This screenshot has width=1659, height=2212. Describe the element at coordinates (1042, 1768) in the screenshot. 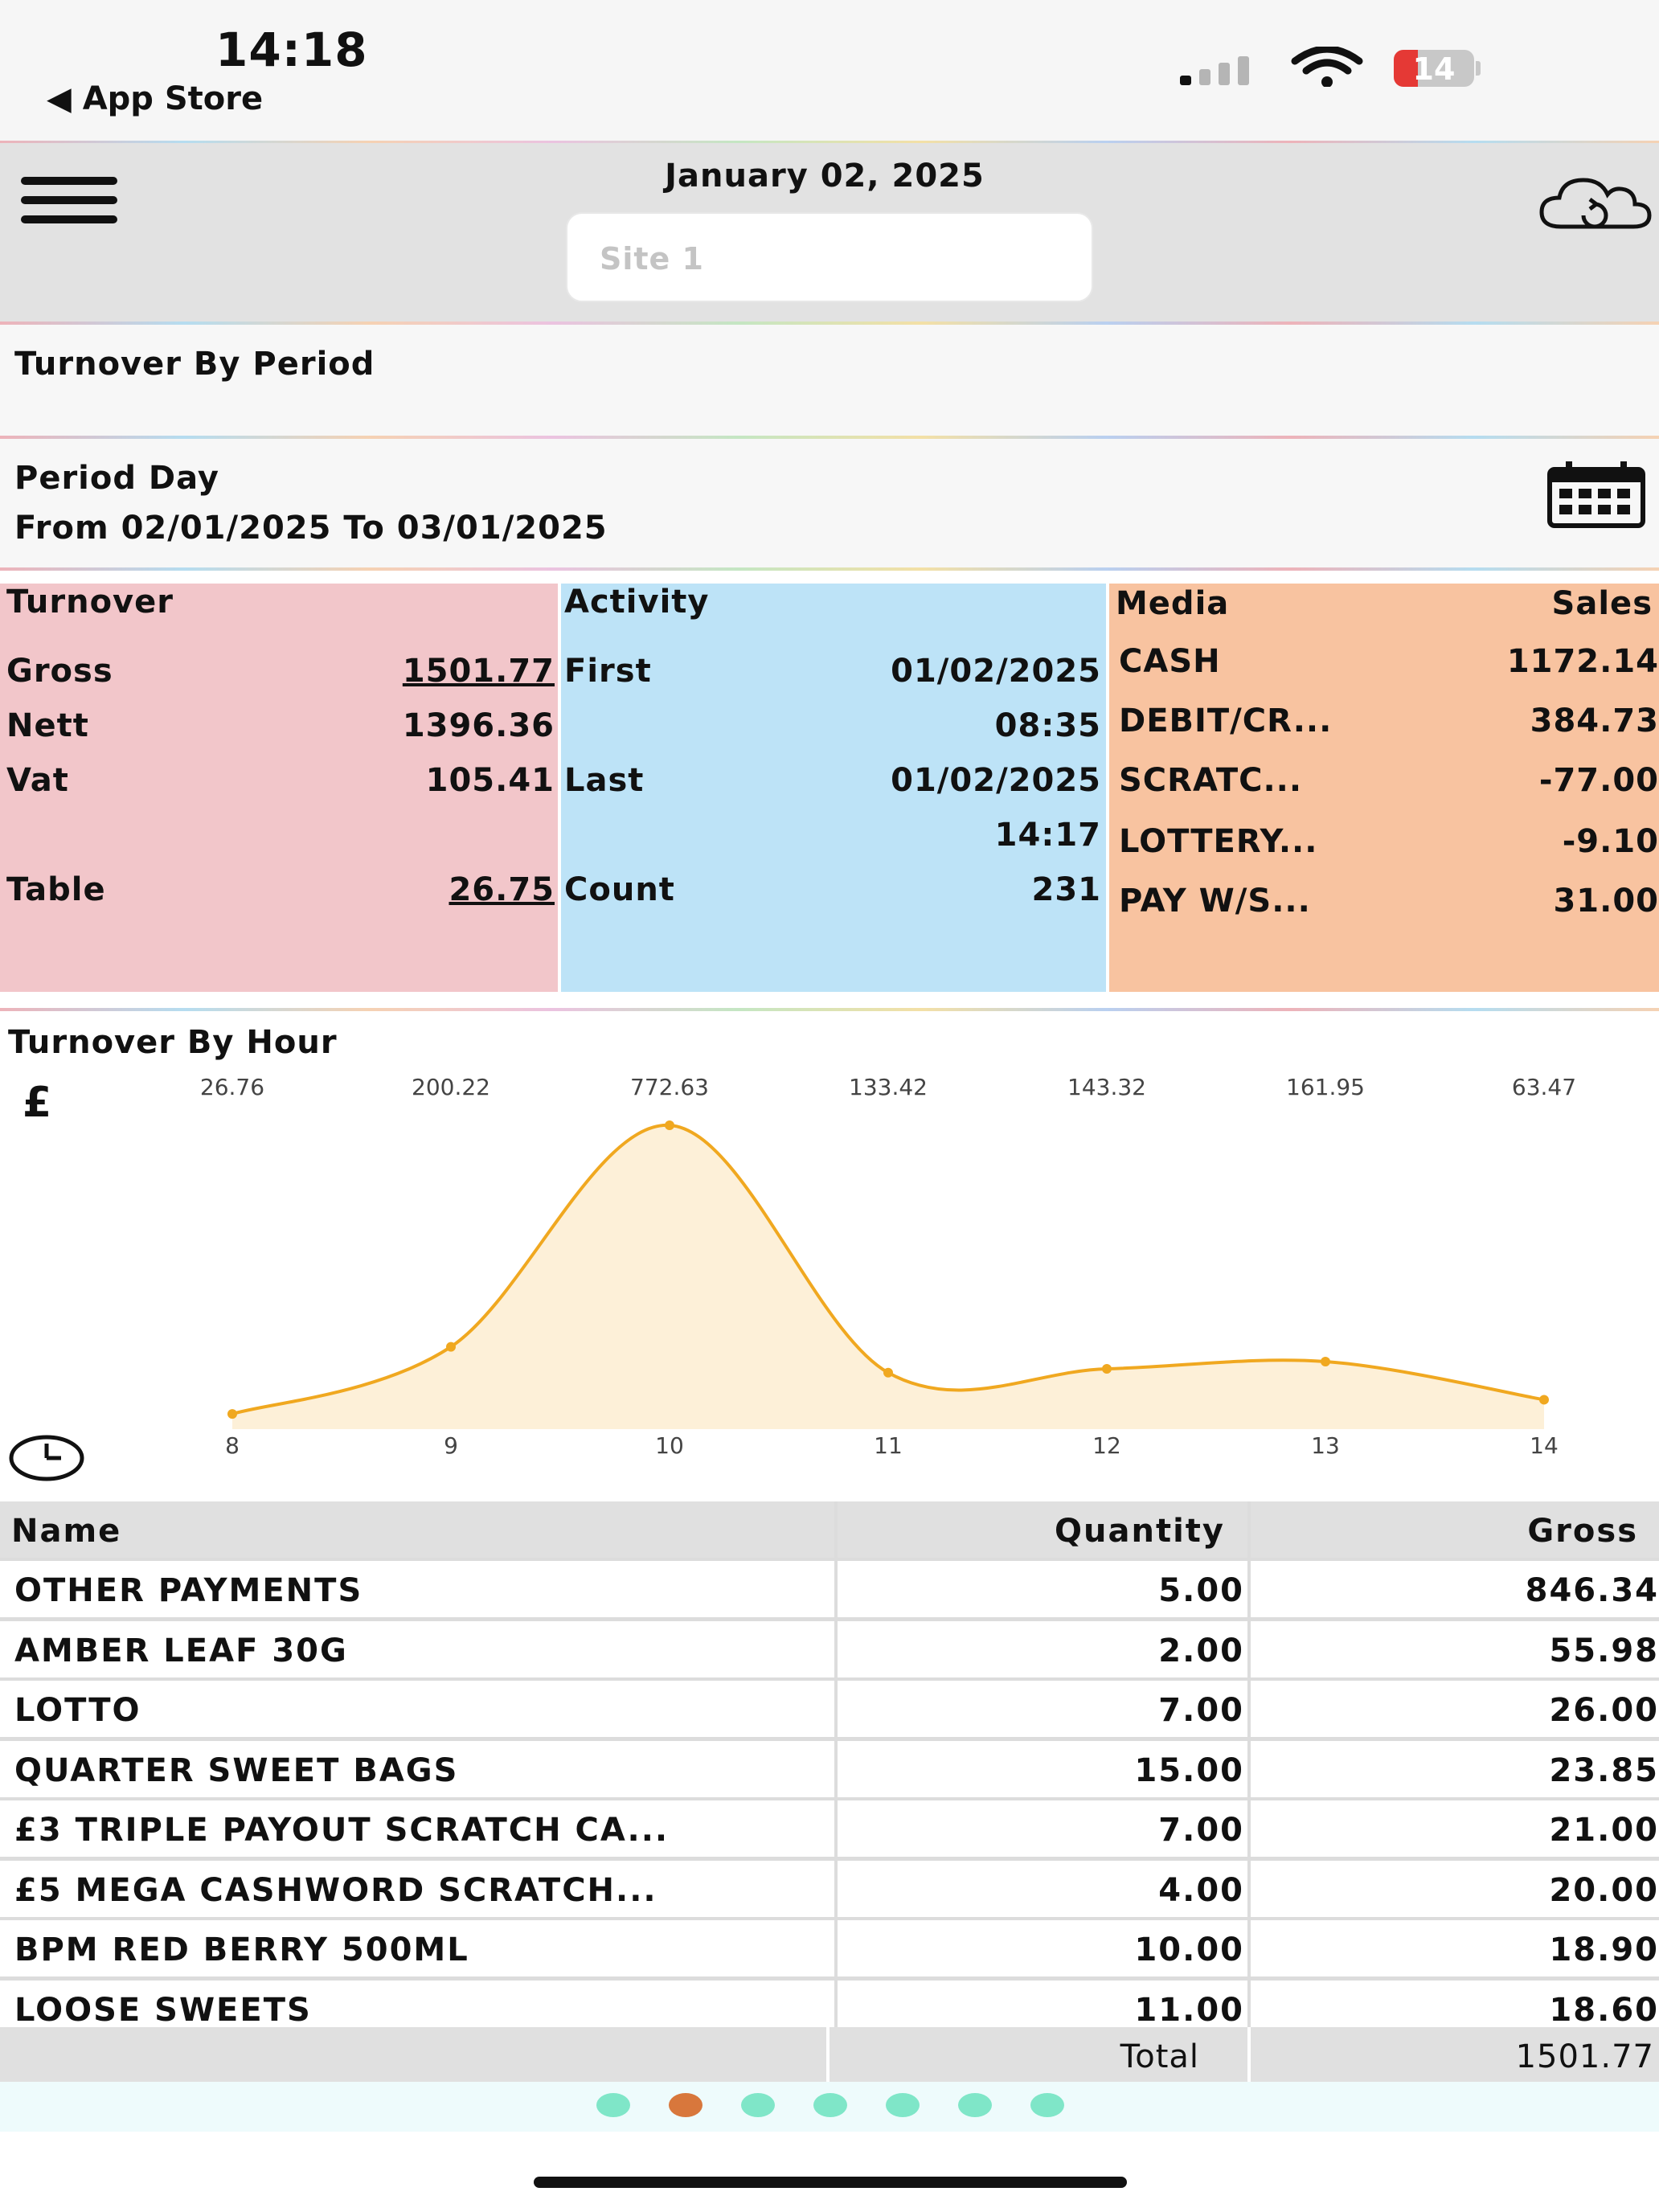

I see `item-quantity: 15.00` at that location.